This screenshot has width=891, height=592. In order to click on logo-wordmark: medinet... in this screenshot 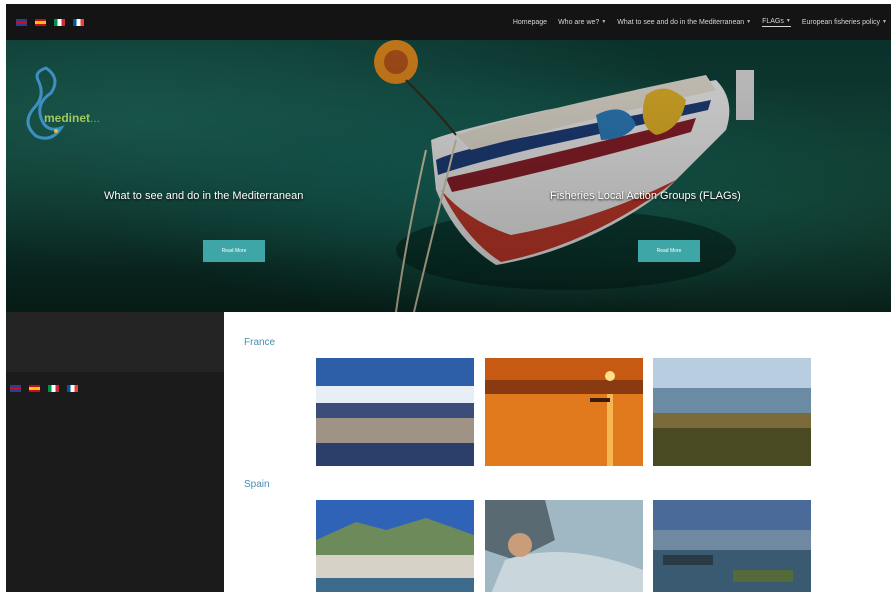, I will do `click(72, 118)`.